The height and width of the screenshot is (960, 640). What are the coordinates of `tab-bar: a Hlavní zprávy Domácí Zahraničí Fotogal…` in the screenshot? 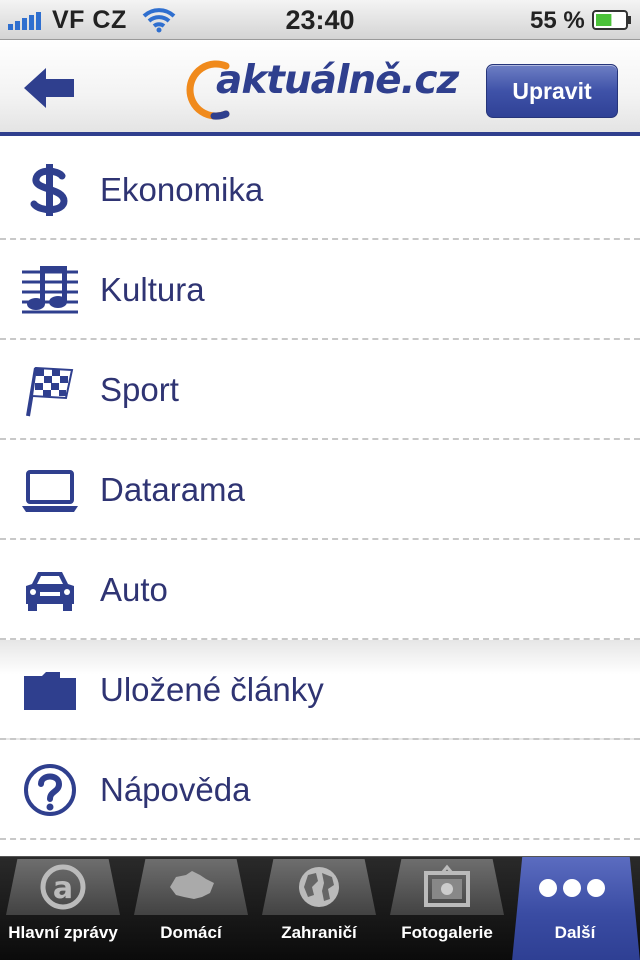 It's located at (320, 908).